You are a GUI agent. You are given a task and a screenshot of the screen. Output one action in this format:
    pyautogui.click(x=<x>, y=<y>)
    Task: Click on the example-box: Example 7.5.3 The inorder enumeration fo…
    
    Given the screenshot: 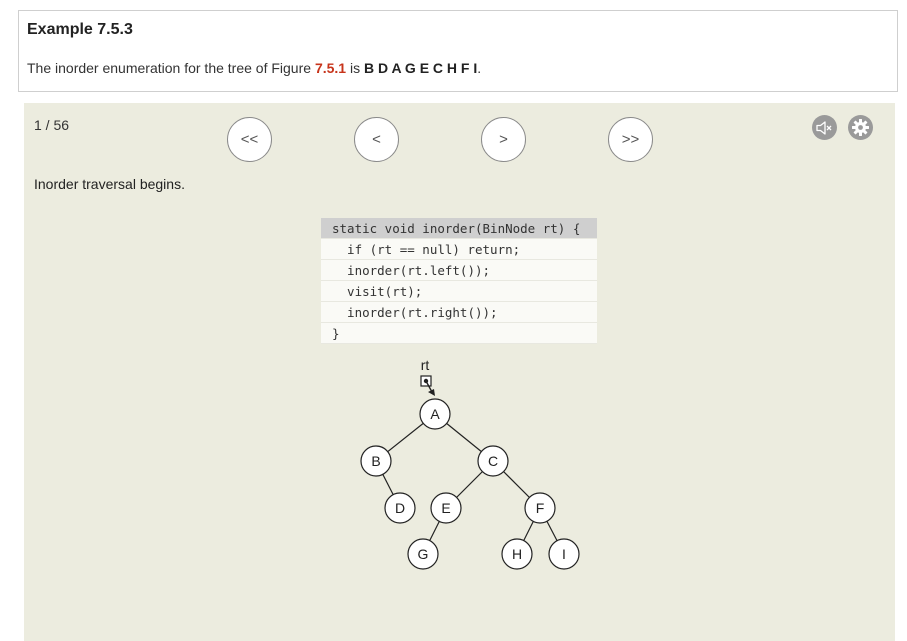 What is the action you would take?
    pyautogui.click(x=458, y=51)
    